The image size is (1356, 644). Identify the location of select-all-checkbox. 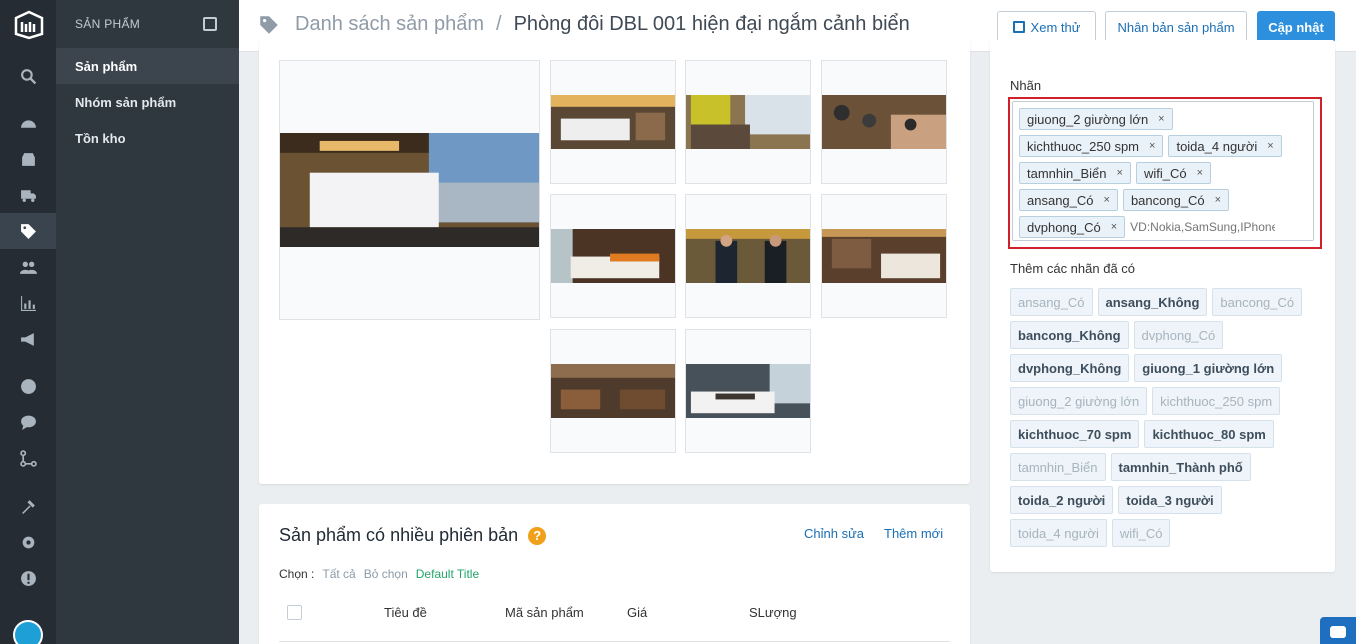
(294, 612).